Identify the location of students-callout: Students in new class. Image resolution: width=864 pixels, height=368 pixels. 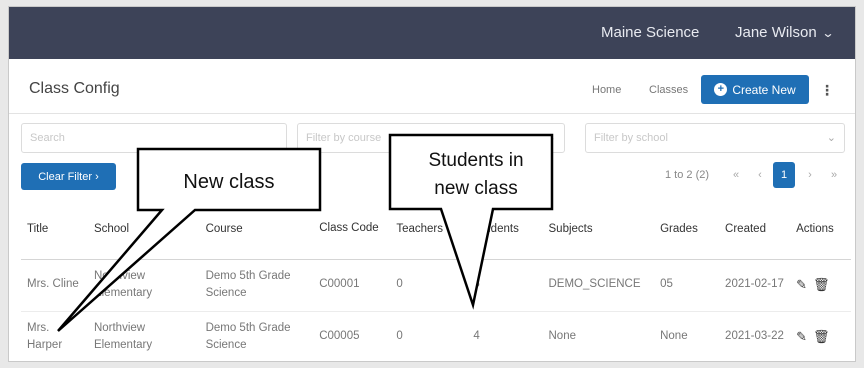
(471, 221).